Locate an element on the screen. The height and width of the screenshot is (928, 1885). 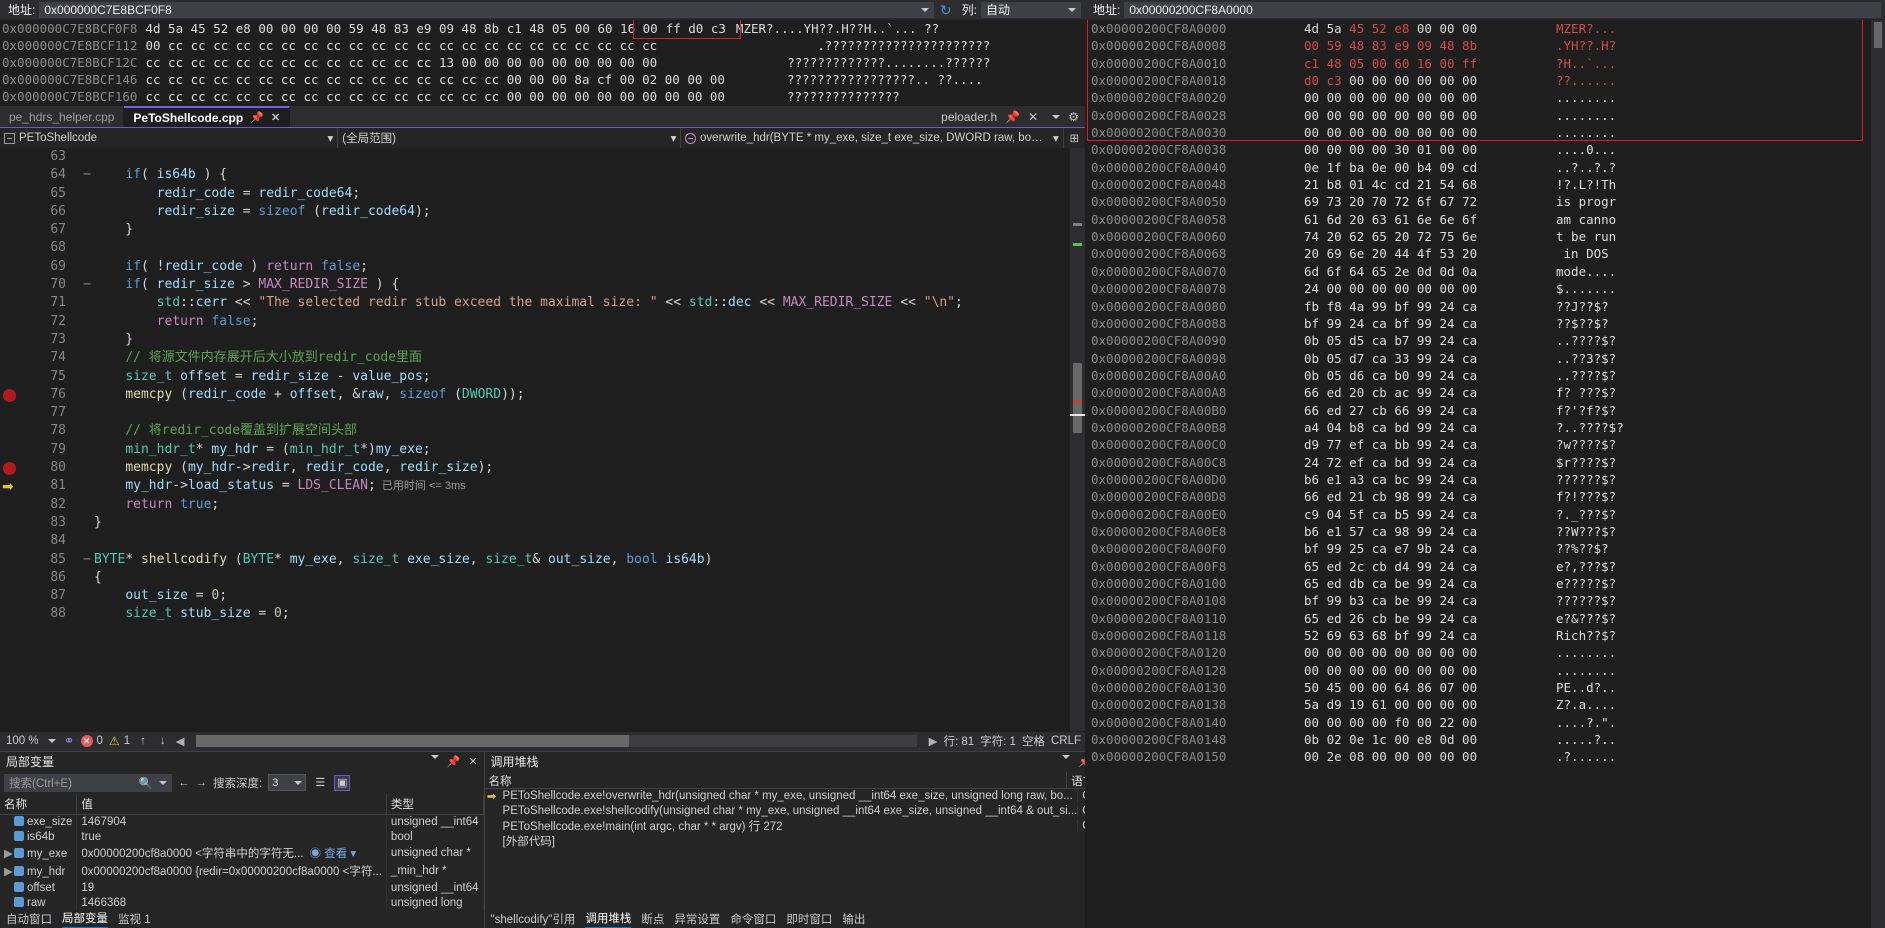
dock-tab-tab: 即时窗口 is located at coordinates (809, 919).